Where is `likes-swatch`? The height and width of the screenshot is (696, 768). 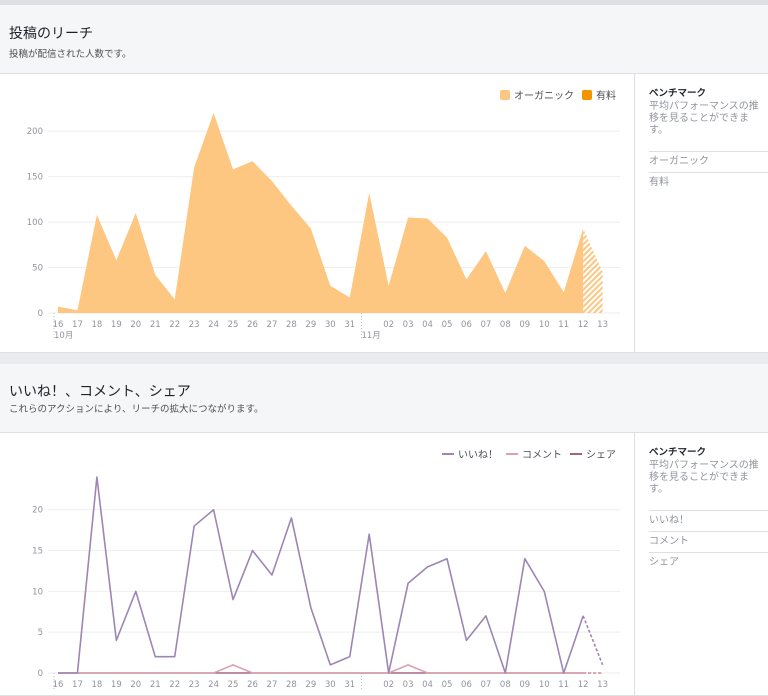 likes-swatch is located at coordinates (448, 453).